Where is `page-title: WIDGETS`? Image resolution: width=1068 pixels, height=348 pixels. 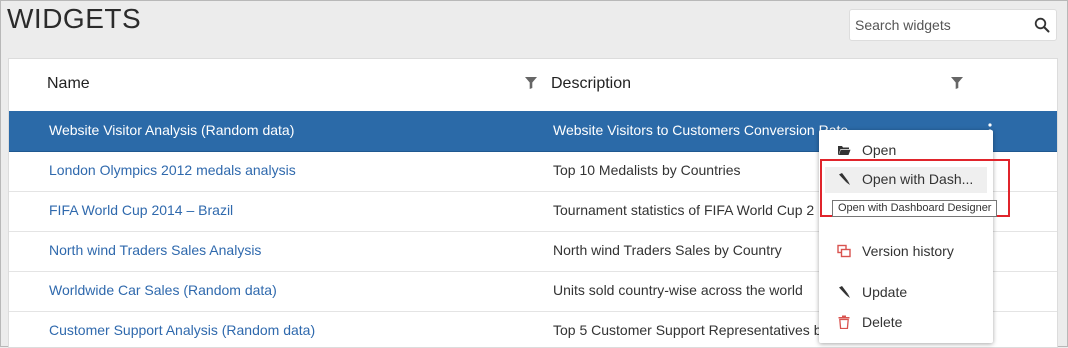 page-title: WIDGETS is located at coordinates (74, 18).